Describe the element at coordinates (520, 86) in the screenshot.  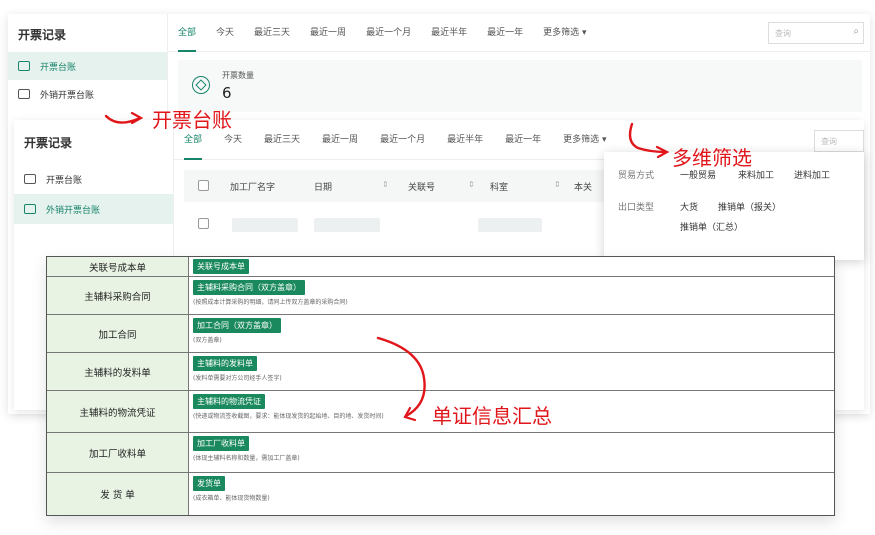
I see `invoice-count-card: 开票数量 6` at that location.